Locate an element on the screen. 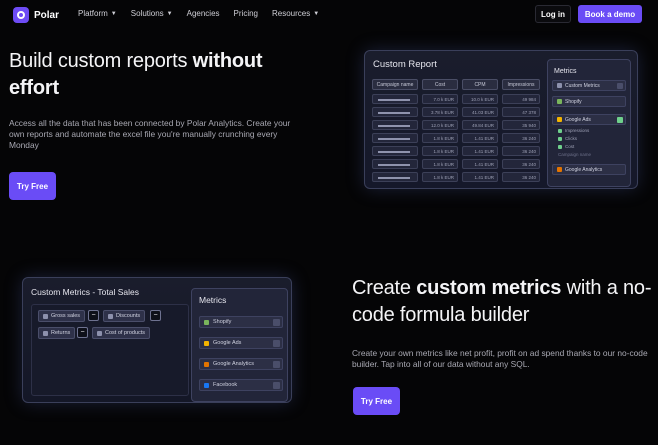 The image size is (658, 445). sub-impressions: Impressions is located at coordinates (573, 130).